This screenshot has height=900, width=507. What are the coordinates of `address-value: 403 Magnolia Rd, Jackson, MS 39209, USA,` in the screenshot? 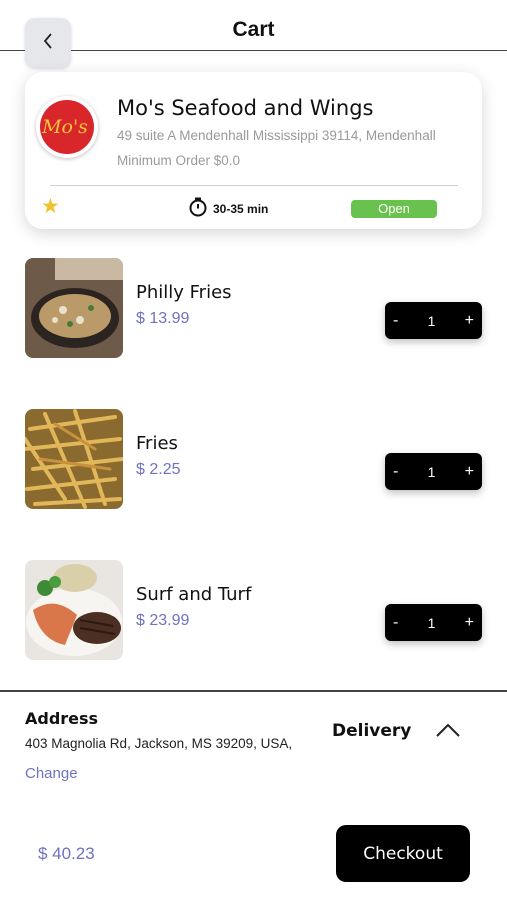 It's located at (159, 743).